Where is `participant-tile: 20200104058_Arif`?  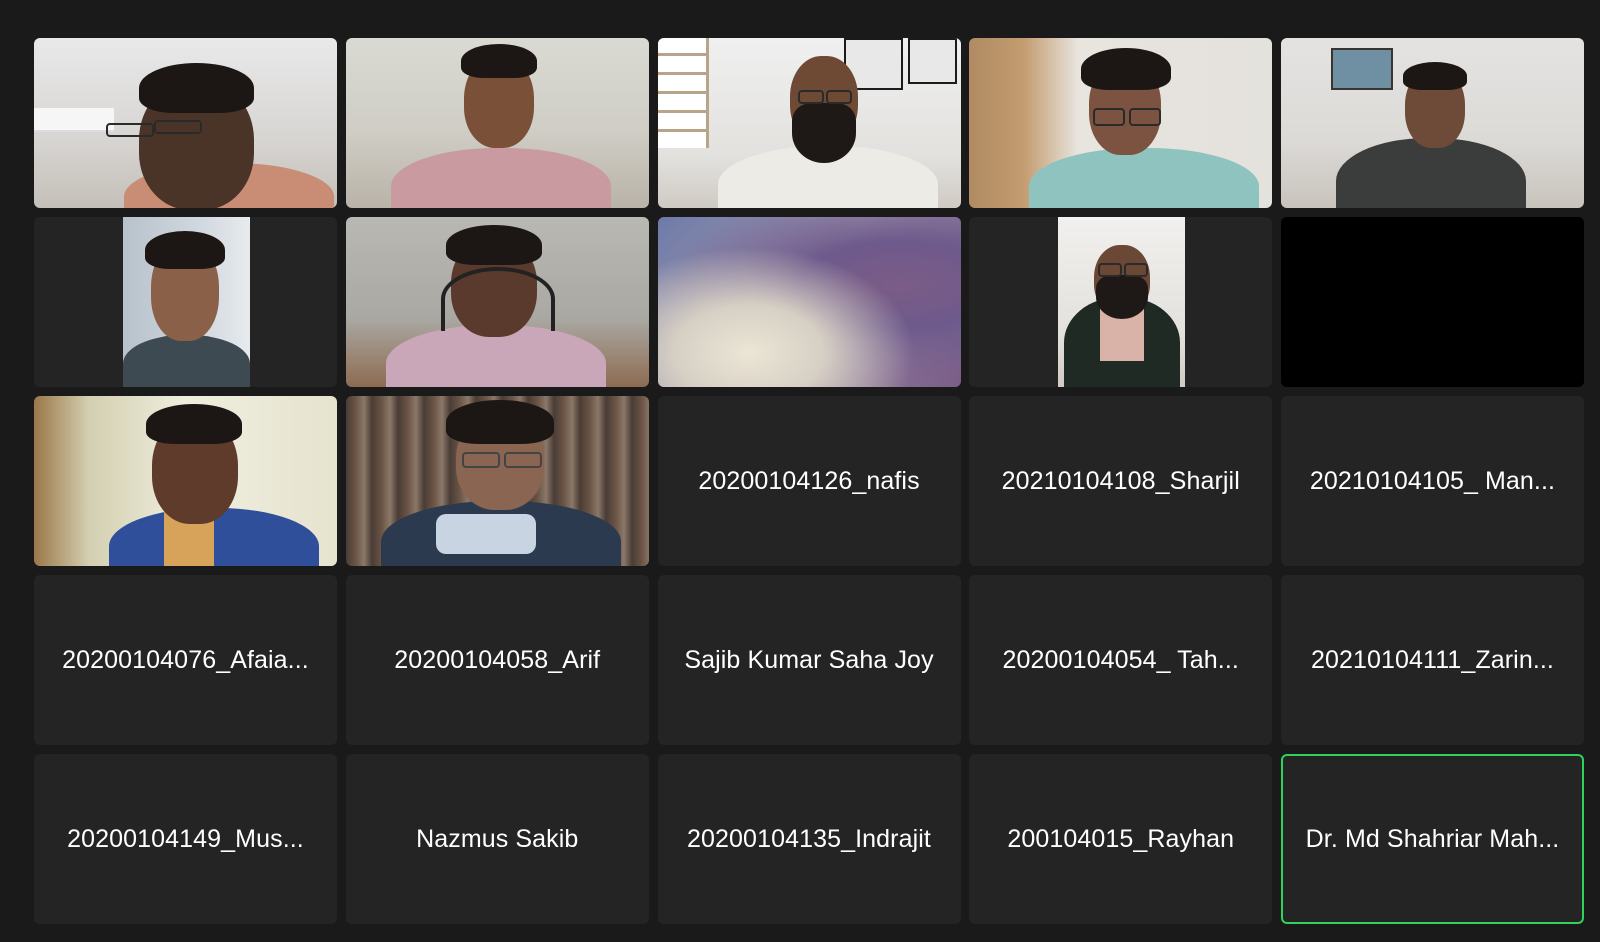
participant-tile: 20200104058_Arif is located at coordinates (497, 660).